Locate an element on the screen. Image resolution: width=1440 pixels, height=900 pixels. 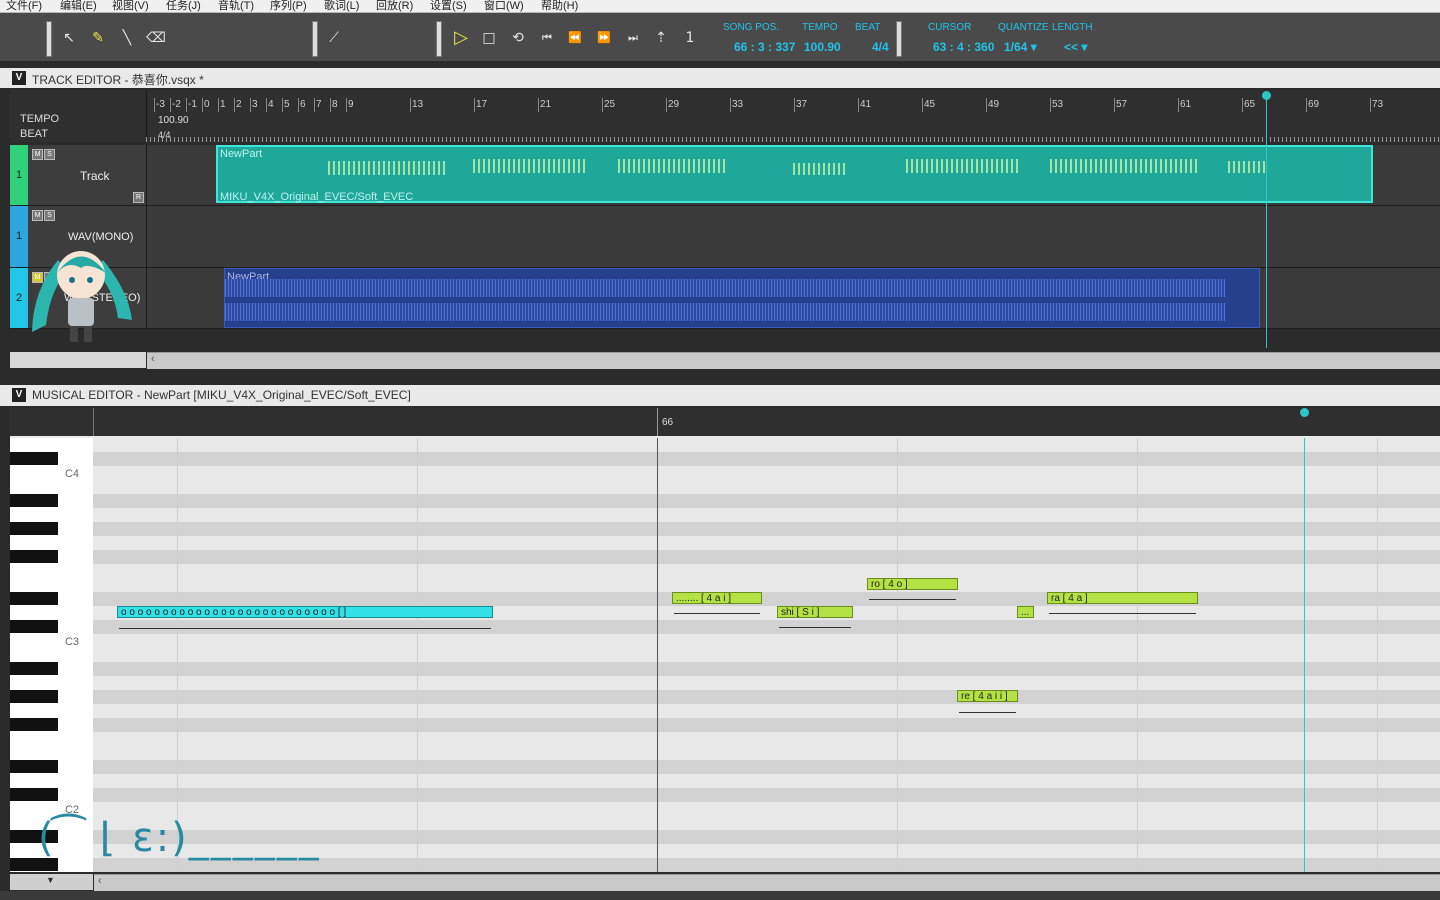
stop-icon: □ is located at coordinates (489, 38).